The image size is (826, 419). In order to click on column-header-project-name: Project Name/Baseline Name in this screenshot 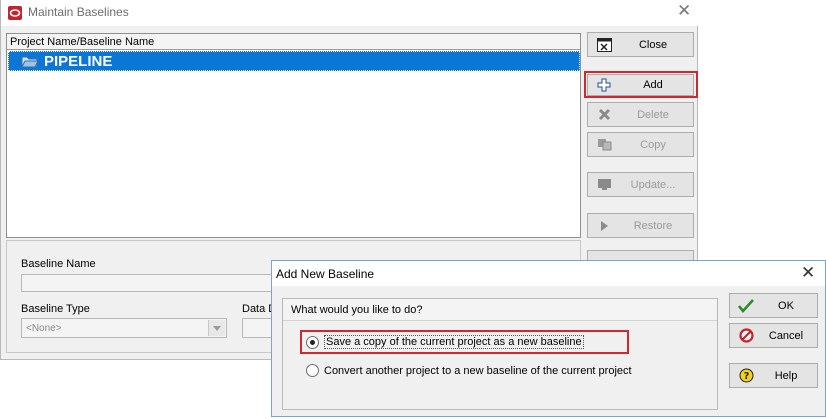, I will do `click(82, 42)`.